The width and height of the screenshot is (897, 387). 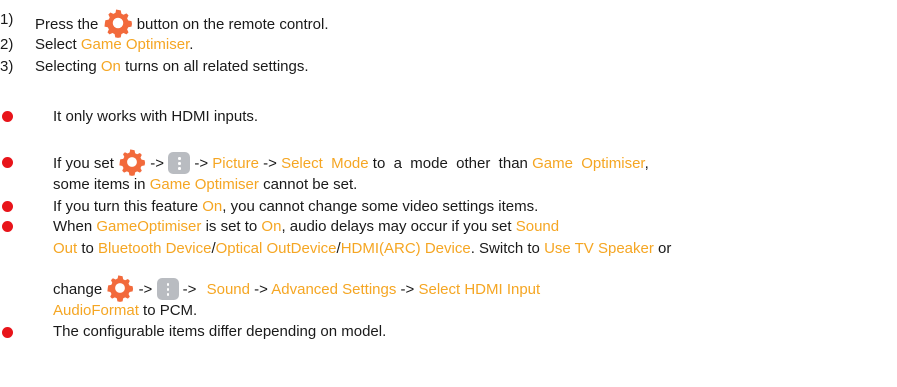 I want to click on hdmi-arc-device-term: HDMI(ARC) Device, so click(x=405, y=248).